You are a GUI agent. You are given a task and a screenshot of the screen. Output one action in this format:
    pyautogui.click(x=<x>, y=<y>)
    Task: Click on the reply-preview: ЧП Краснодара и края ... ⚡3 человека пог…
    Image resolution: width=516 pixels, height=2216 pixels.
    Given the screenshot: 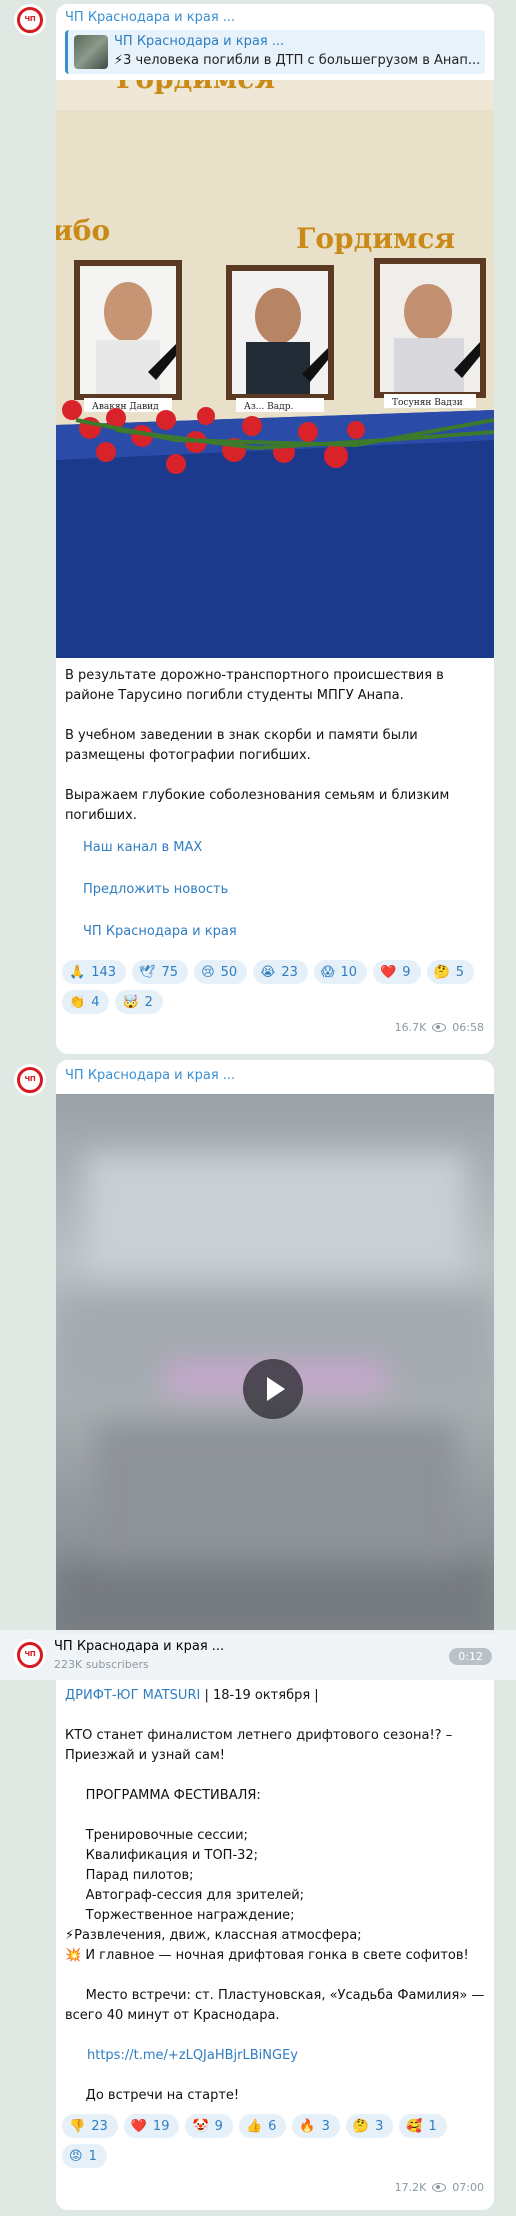 What is the action you would take?
    pyautogui.click(x=275, y=52)
    